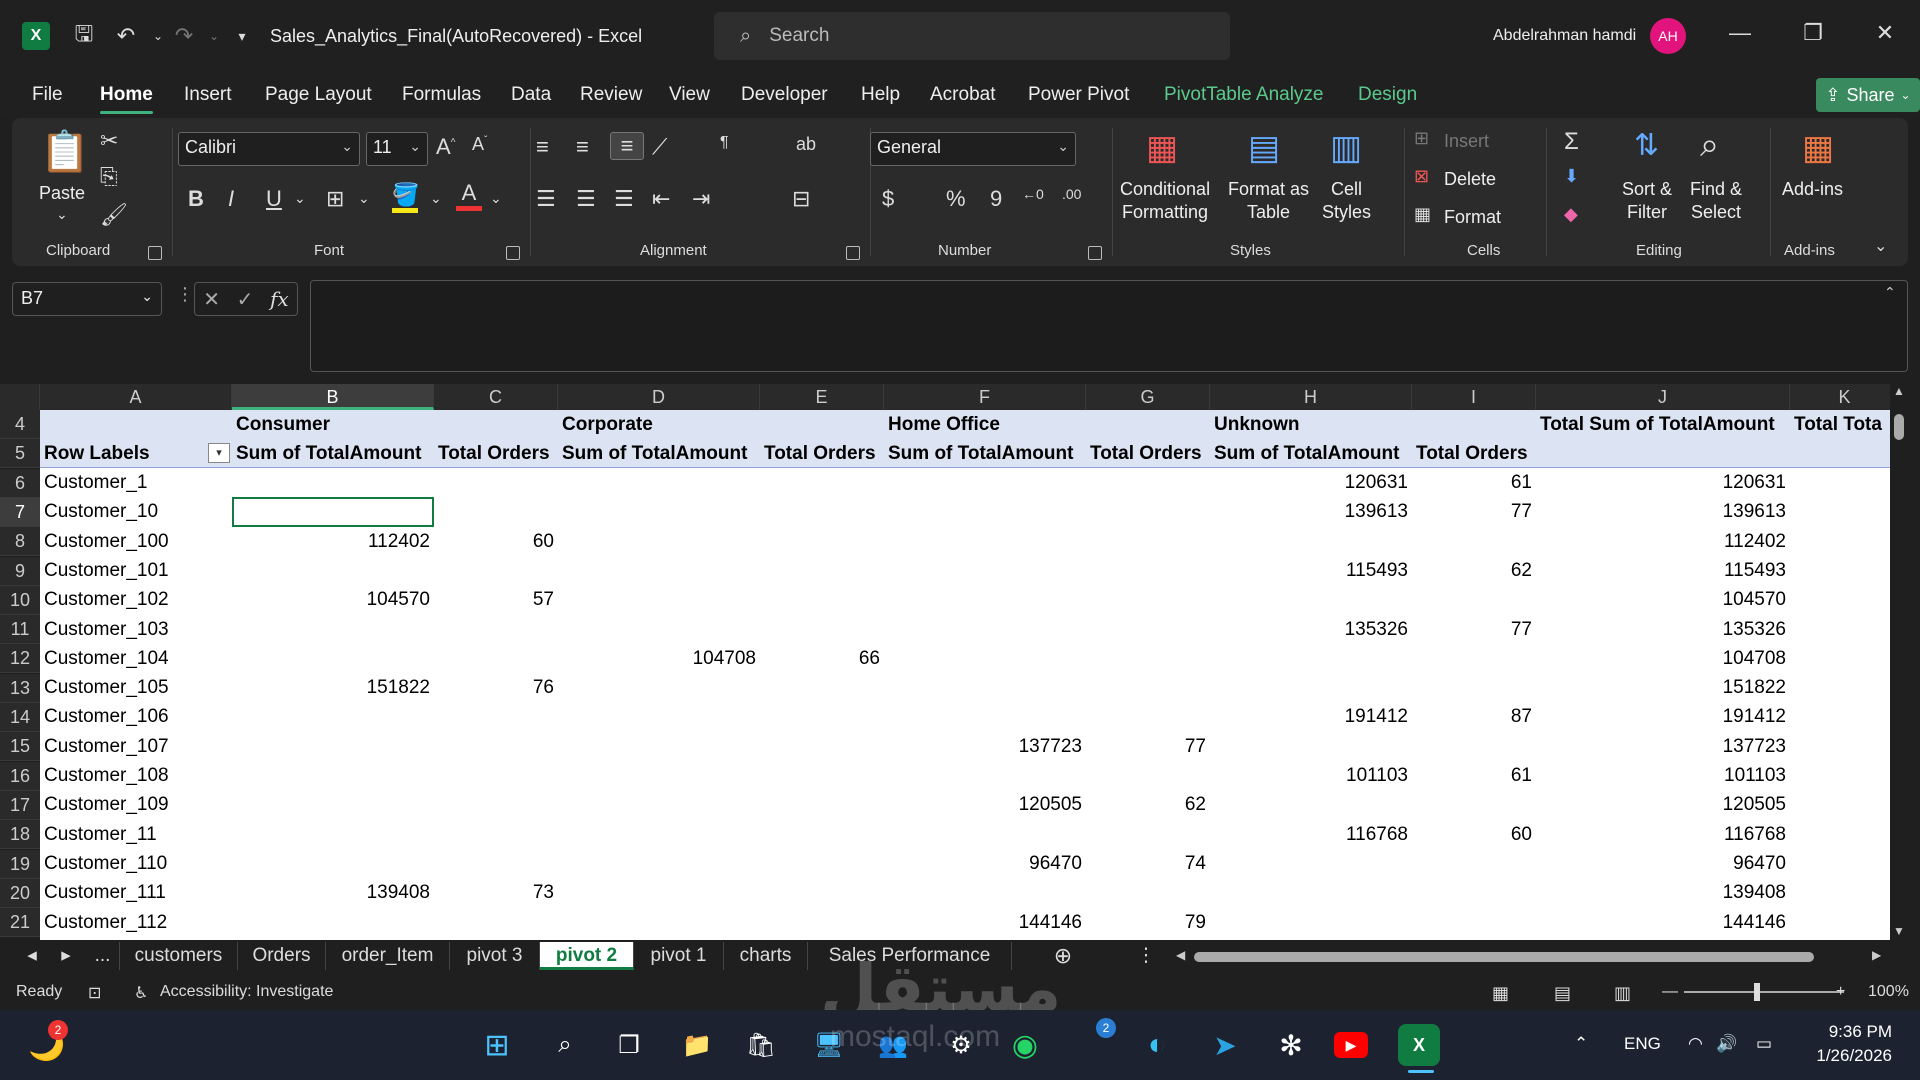 The image size is (1920, 1080). Describe the element at coordinates (20, 397) in the screenshot. I see `select-all-corner` at that location.